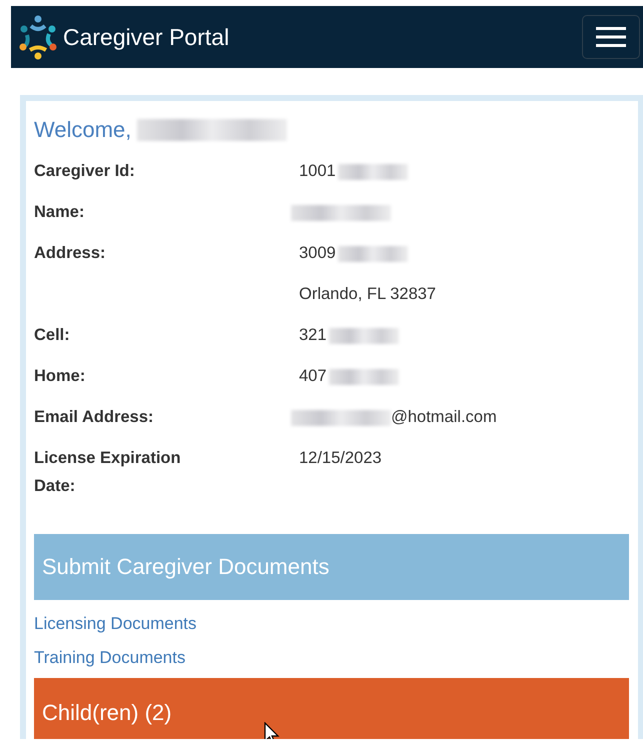 This screenshot has height=745, width=643. Describe the element at coordinates (317, 253) in the screenshot. I see `field-value: 3009` at that location.